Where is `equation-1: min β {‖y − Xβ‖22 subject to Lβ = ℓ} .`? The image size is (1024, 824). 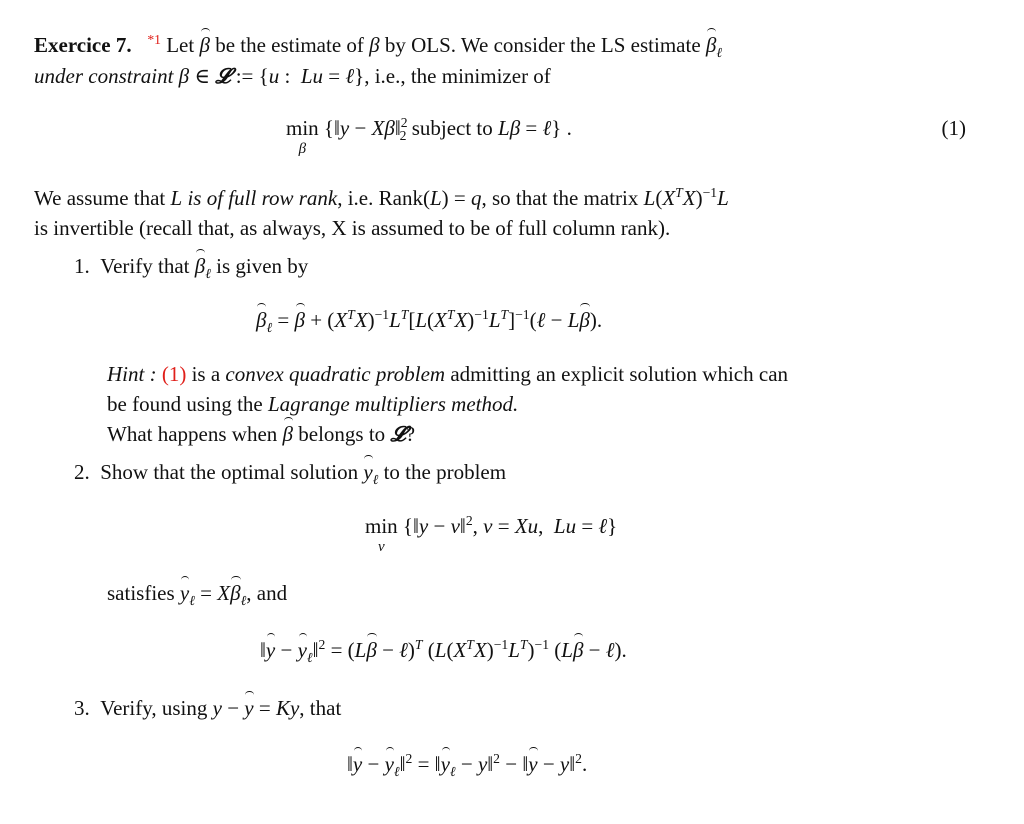 equation-1: min β {‖y − Xβ‖22 subject to Lβ = ℓ} . is located at coordinates (429, 136).